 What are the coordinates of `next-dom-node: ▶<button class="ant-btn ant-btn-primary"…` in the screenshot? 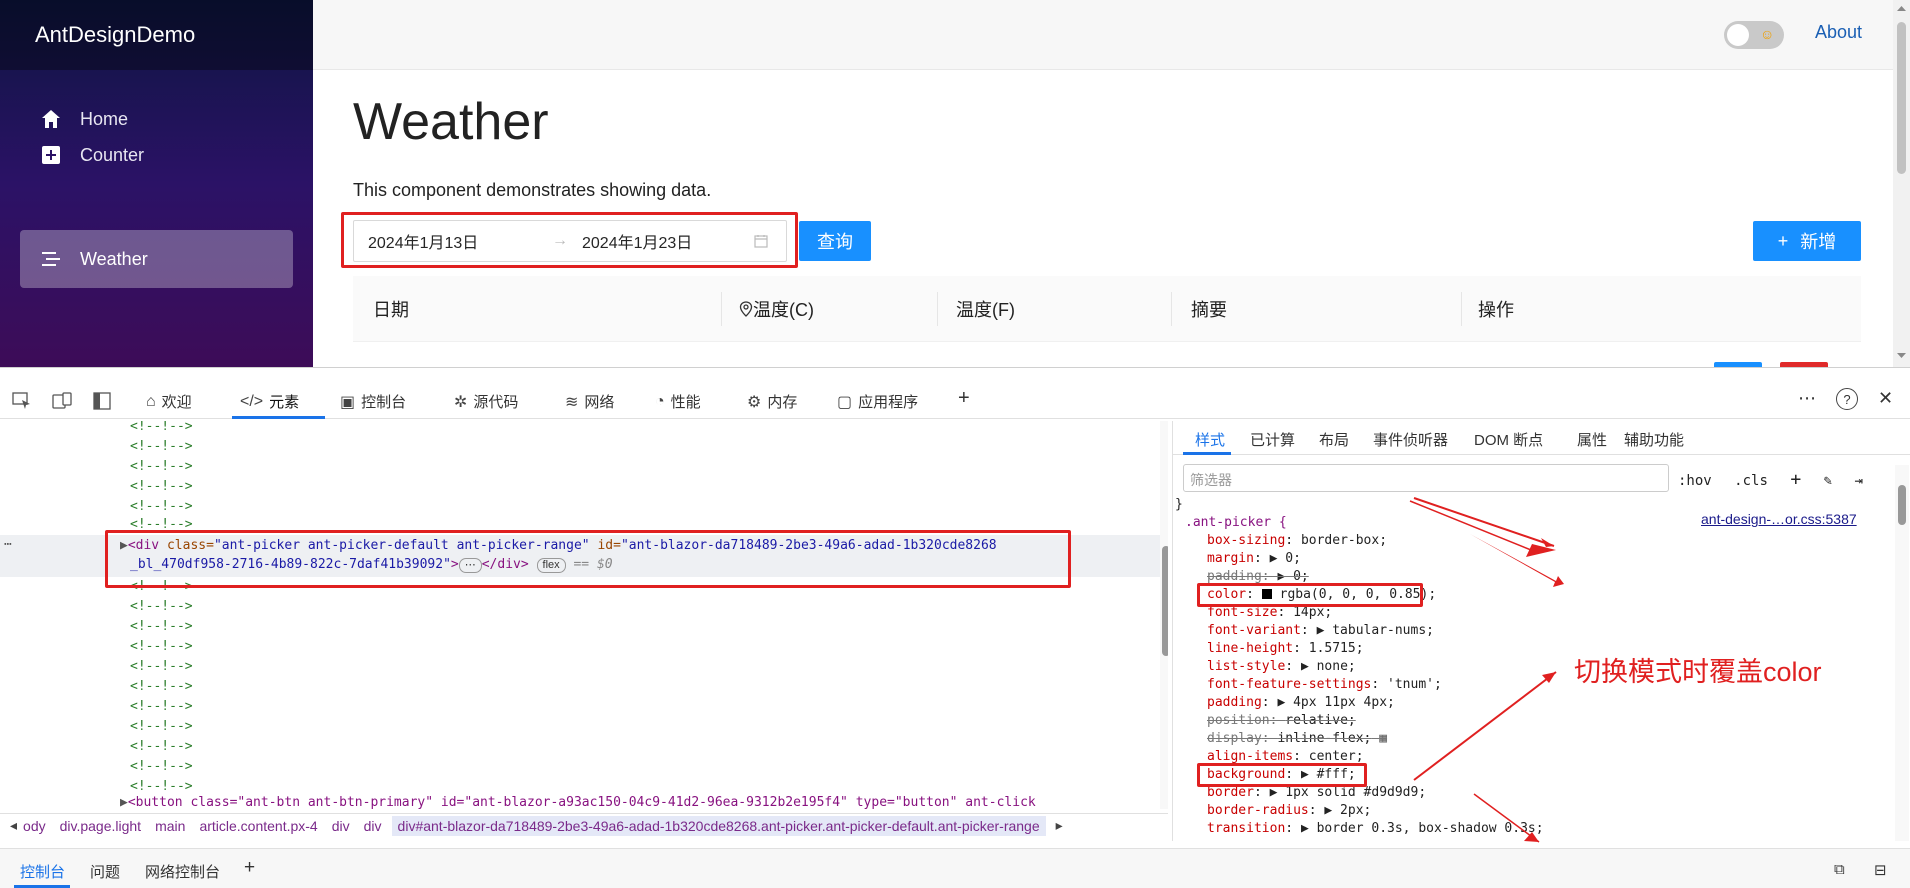 It's located at (578, 802).